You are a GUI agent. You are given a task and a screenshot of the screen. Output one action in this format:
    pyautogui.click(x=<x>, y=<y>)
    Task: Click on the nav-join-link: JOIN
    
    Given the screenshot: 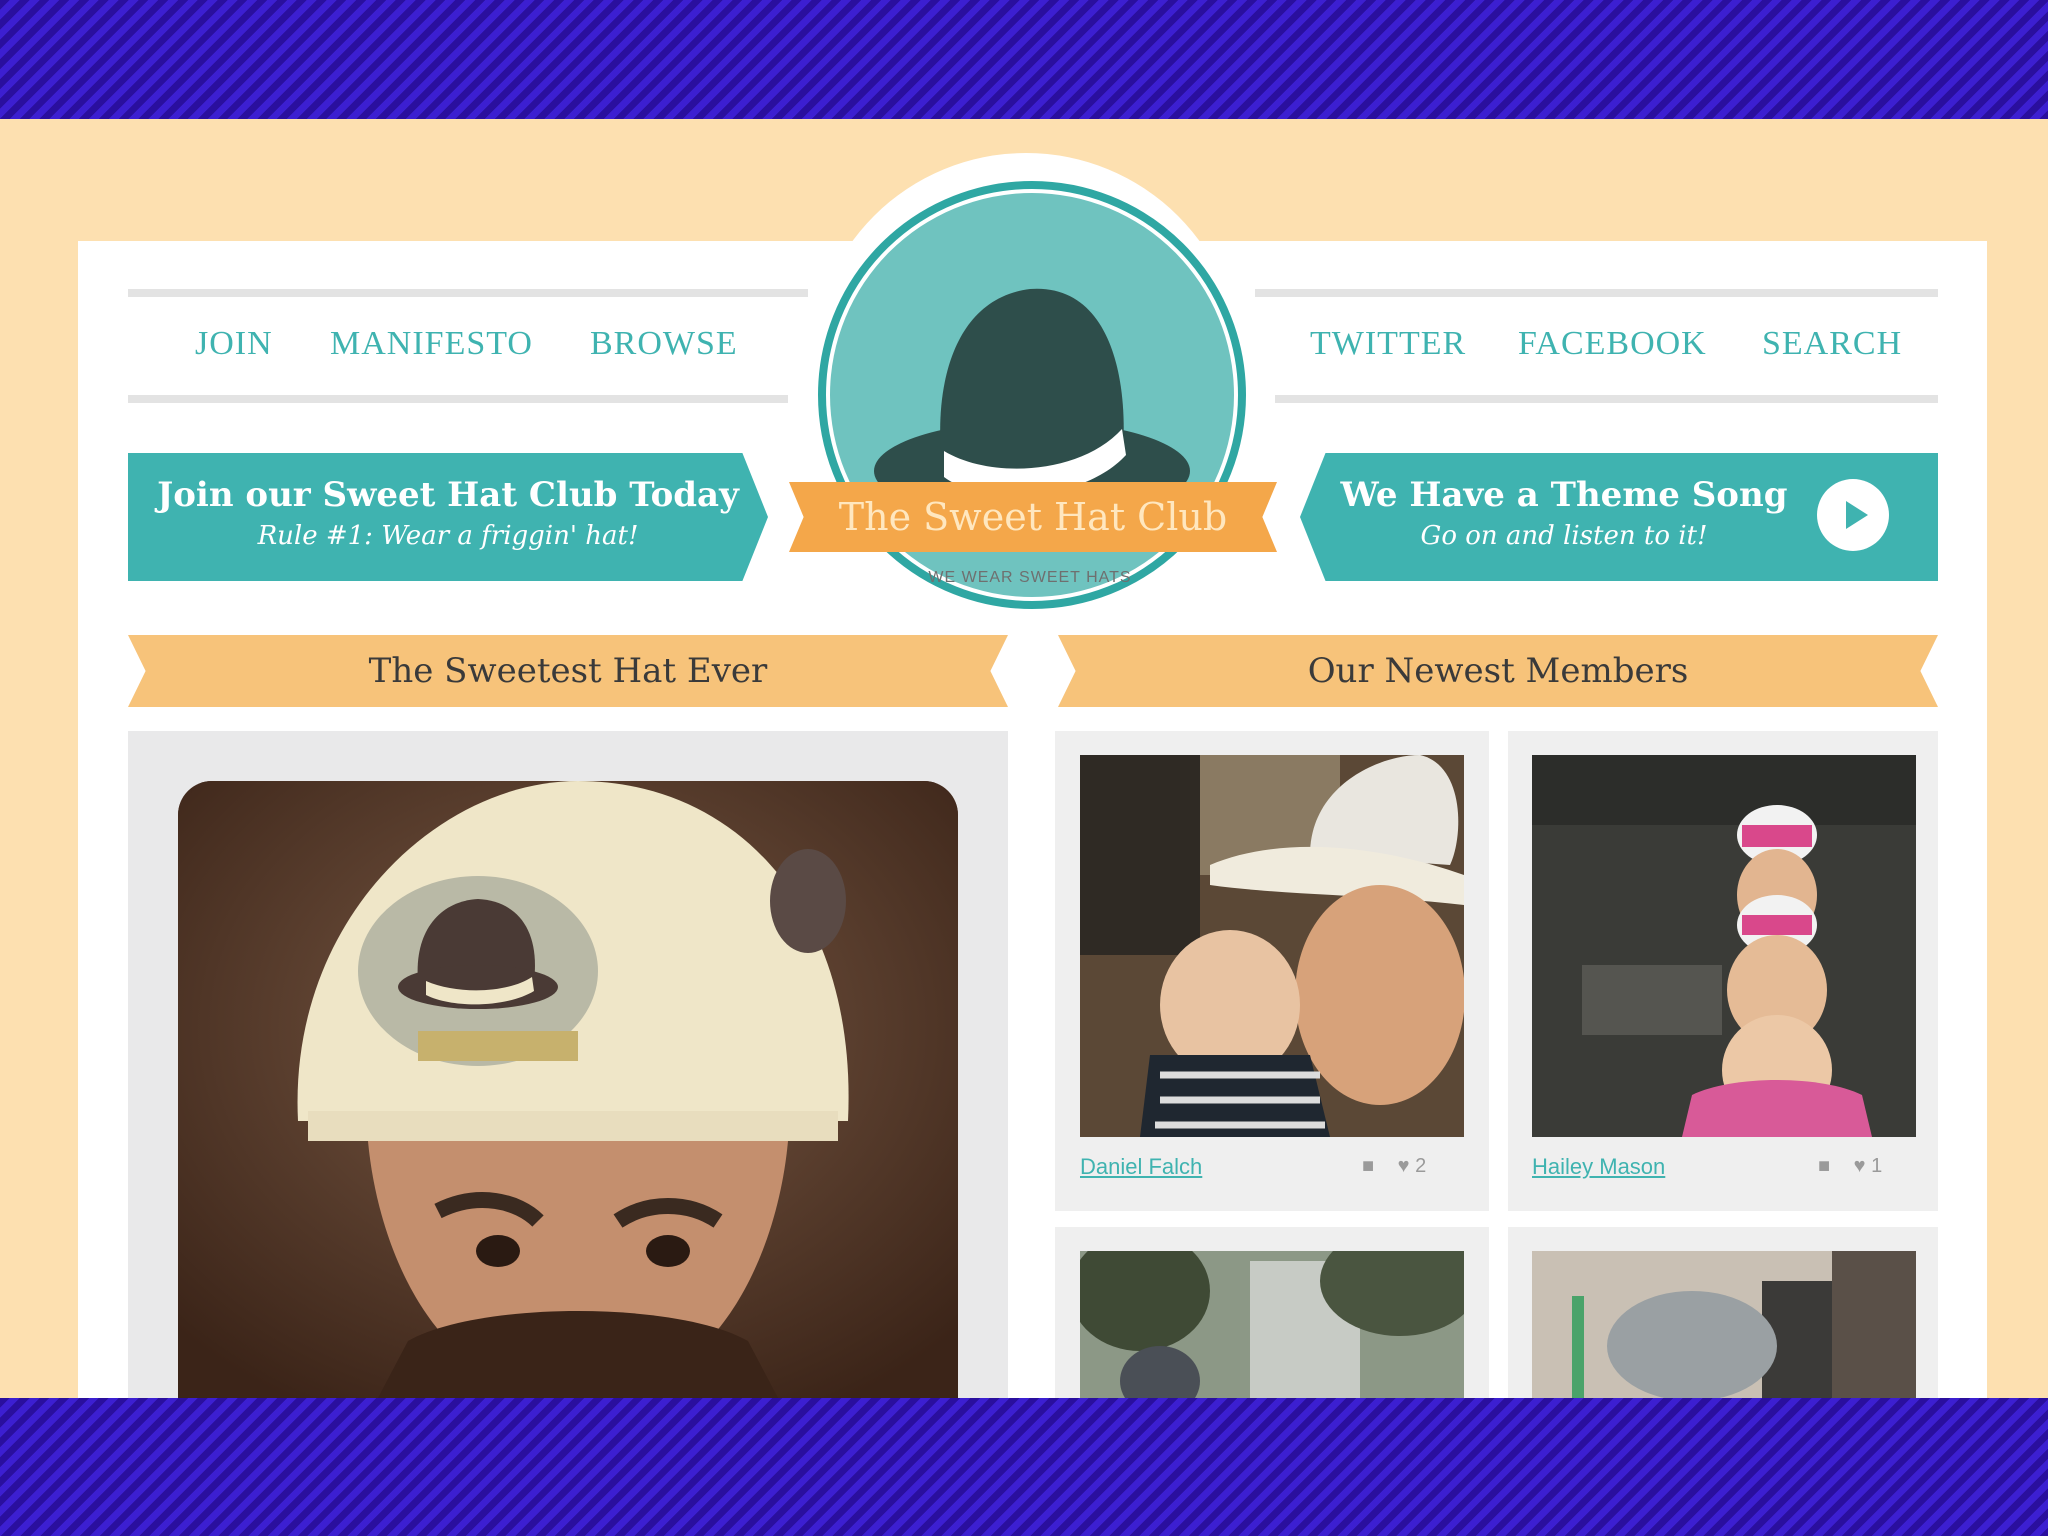 What is the action you would take?
    pyautogui.click(x=234, y=344)
    